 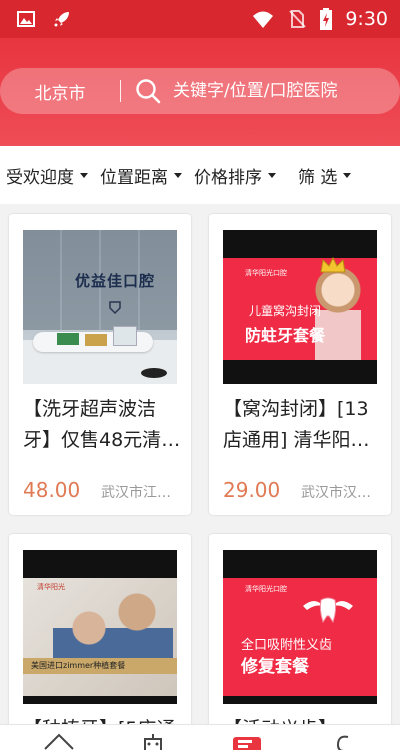 What do you see at coordinates (333, 264) in the screenshot?
I see `crown-icon` at bounding box center [333, 264].